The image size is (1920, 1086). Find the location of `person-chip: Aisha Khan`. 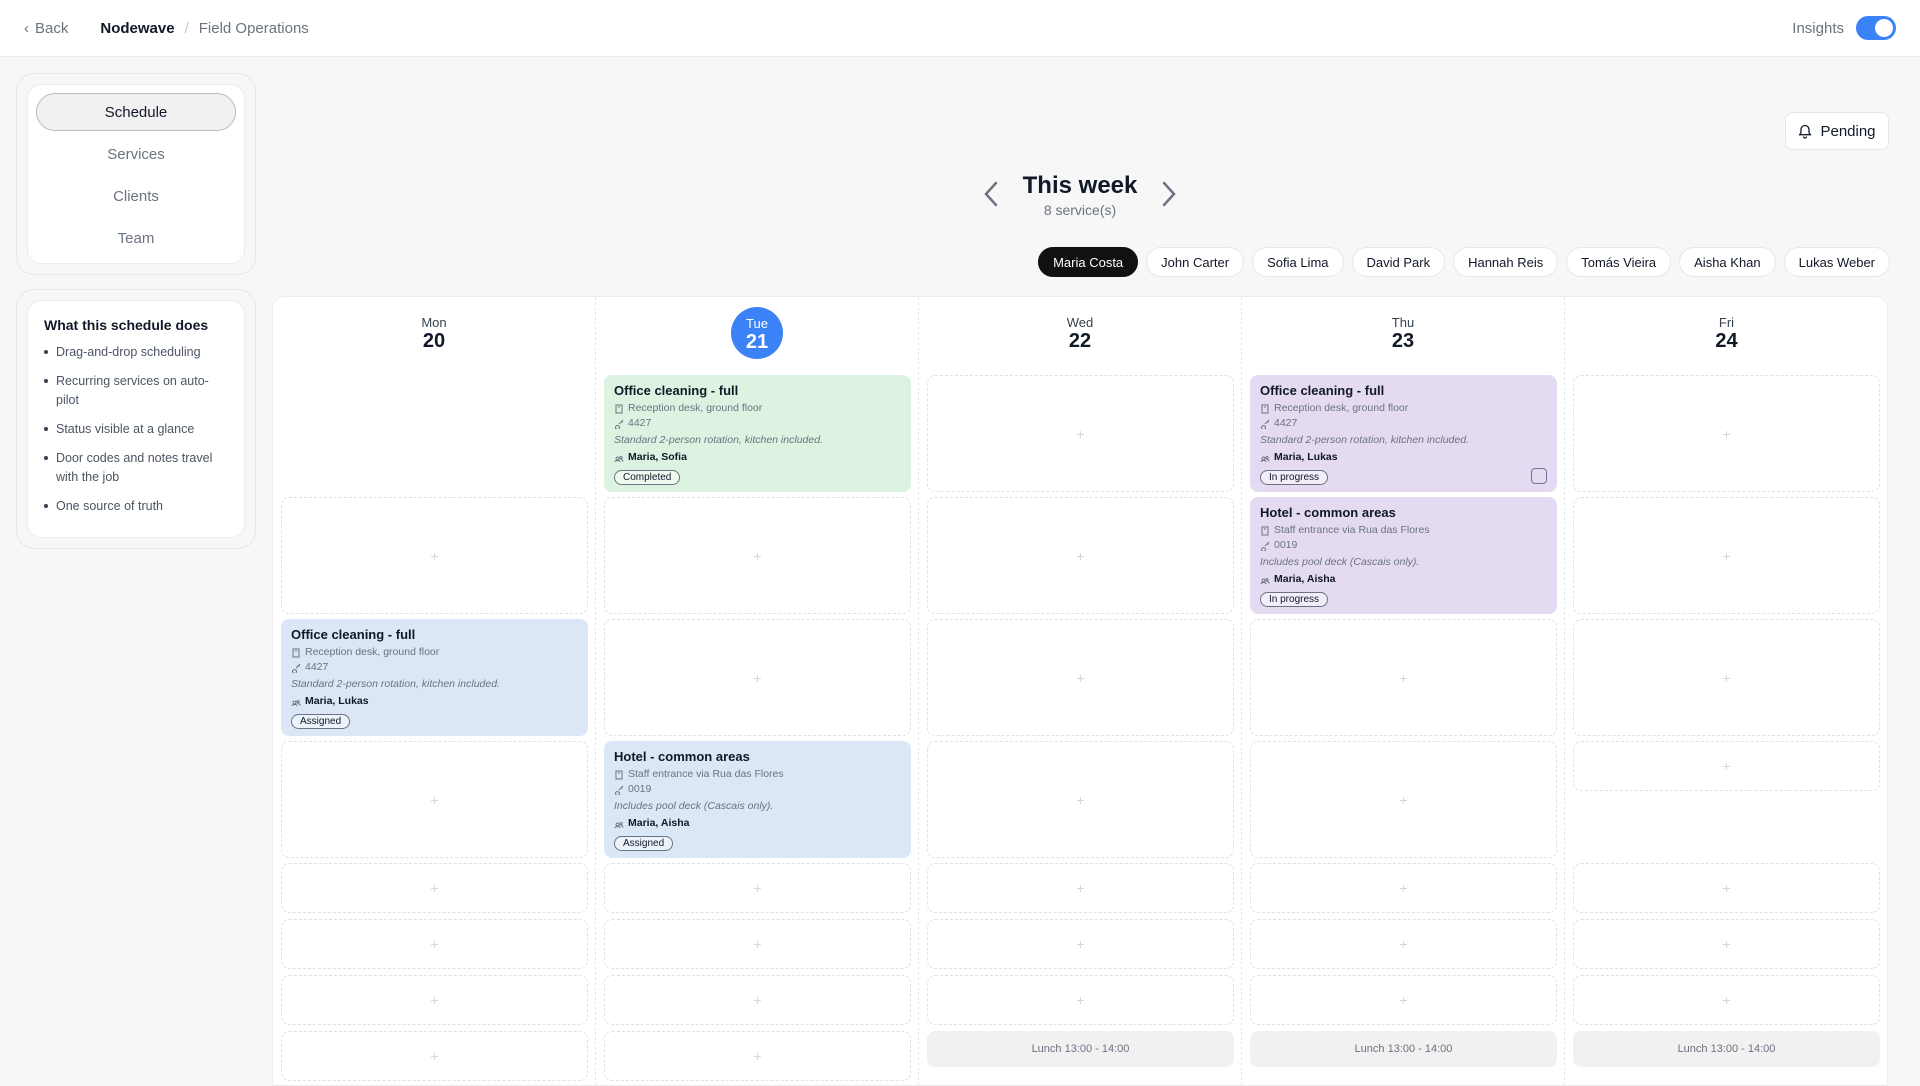

person-chip: Aisha Khan is located at coordinates (1727, 262).